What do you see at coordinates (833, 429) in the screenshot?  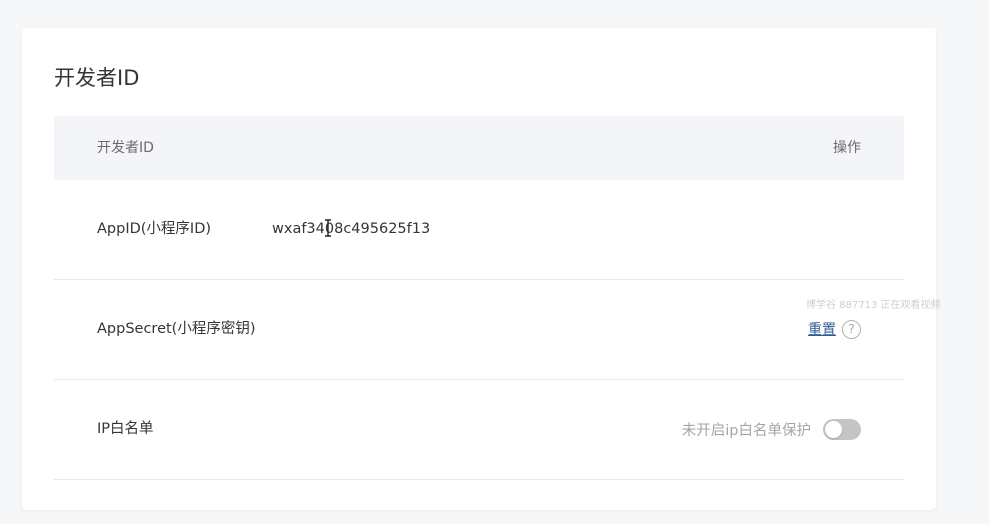 I see `toggle-knob` at bounding box center [833, 429].